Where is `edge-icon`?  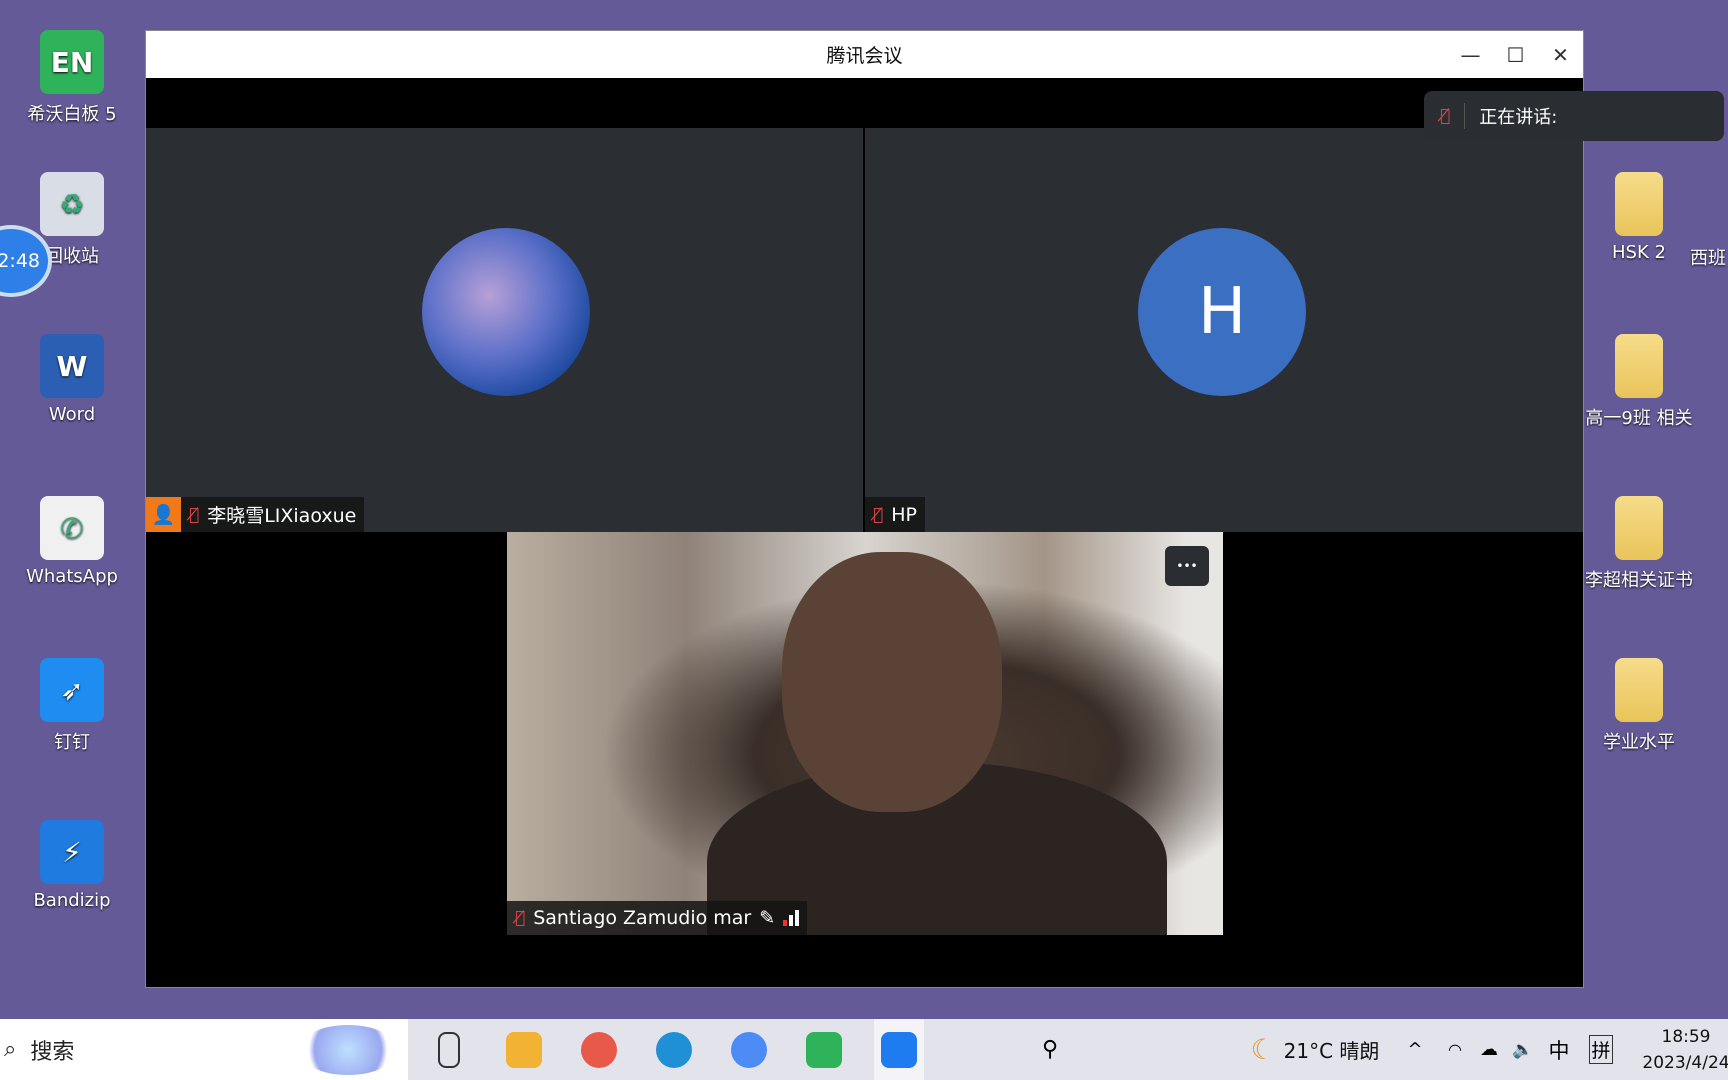 edge-icon is located at coordinates (674, 1049).